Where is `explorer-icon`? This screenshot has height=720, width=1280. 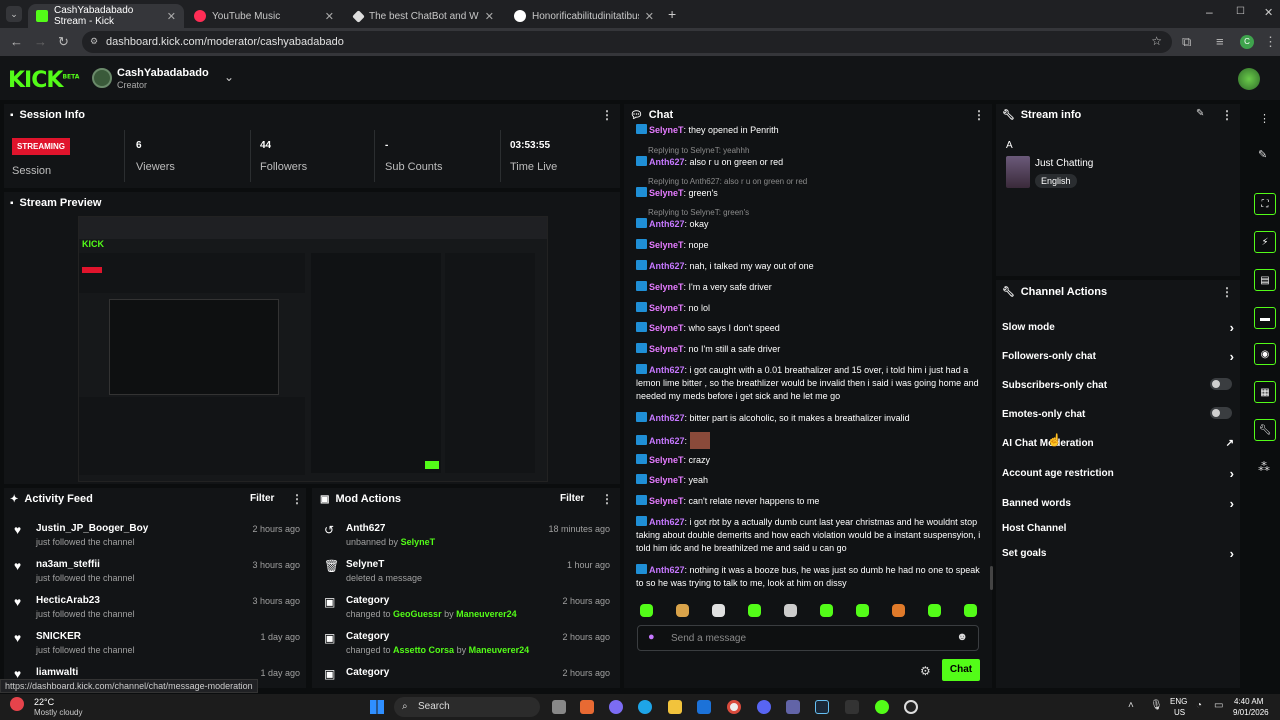 explorer-icon is located at coordinates (675, 707).